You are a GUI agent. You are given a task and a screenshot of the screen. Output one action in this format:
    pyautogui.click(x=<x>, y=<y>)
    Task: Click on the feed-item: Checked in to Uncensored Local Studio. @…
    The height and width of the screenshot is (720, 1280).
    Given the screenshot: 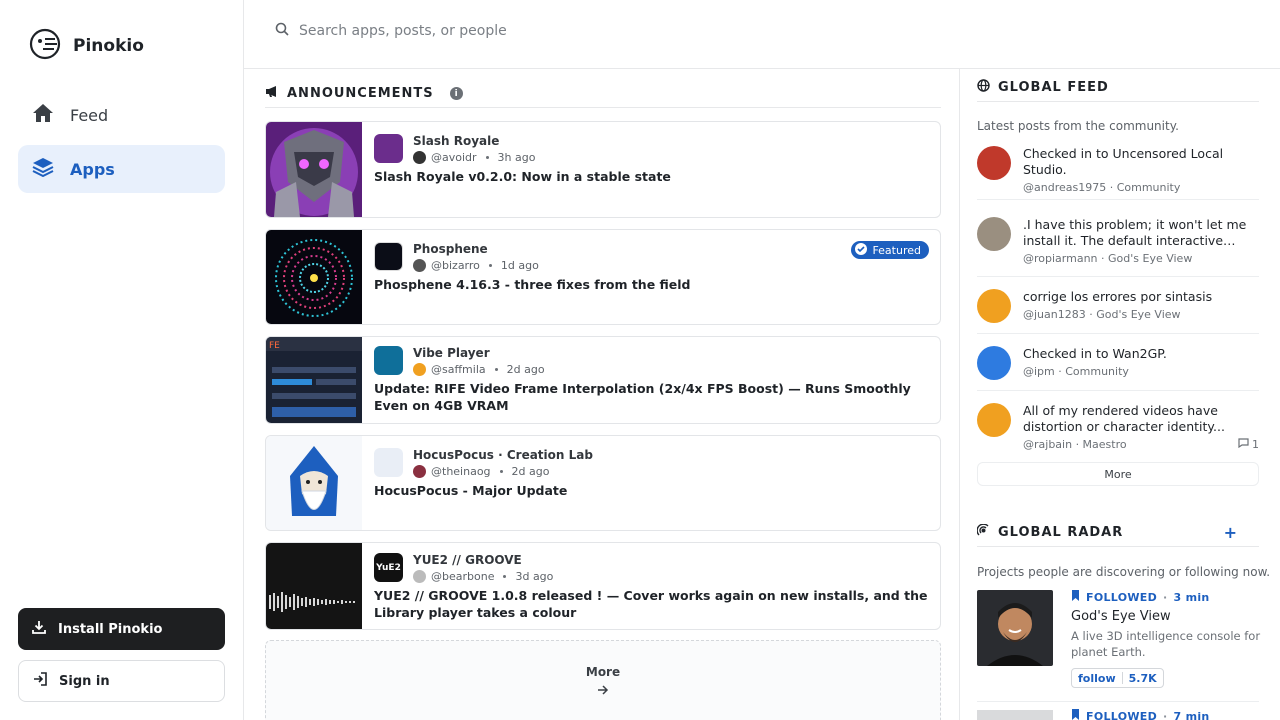 What is the action you would take?
    pyautogui.click(x=1118, y=173)
    